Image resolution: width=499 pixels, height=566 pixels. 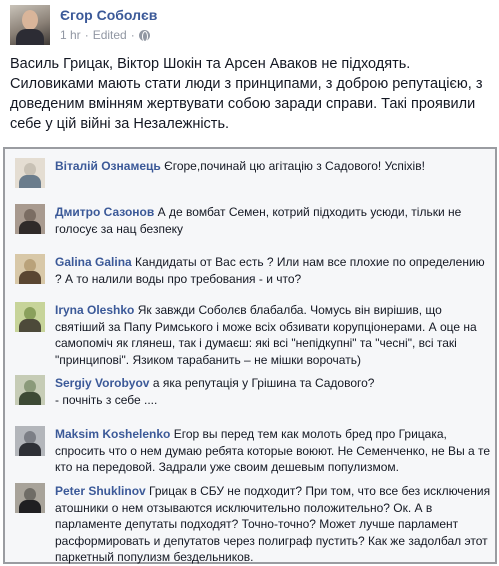 What do you see at coordinates (263, 383) in the screenshot?
I see `comment-text: а яка репутація у Грішина та Садового?` at bounding box center [263, 383].